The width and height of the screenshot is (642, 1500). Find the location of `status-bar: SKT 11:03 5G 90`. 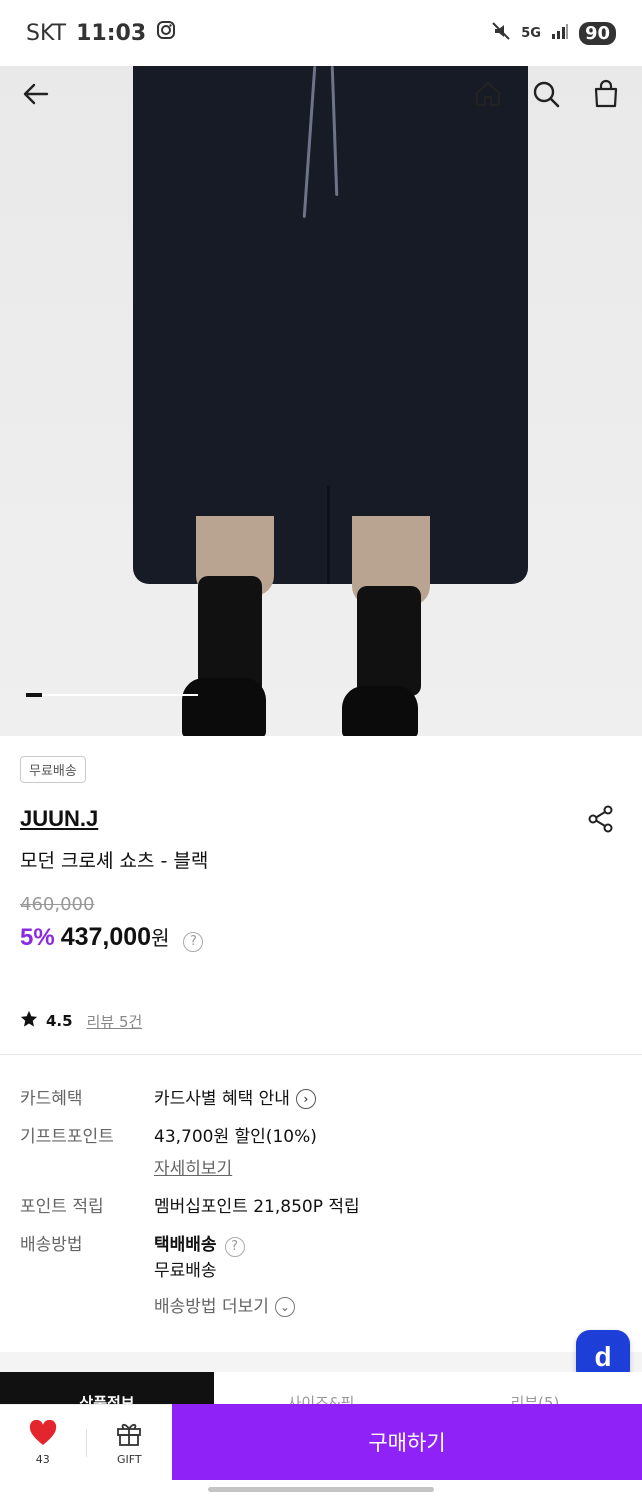

status-bar: SKT 11:03 5G 90 is located at coordinates (321, 33).